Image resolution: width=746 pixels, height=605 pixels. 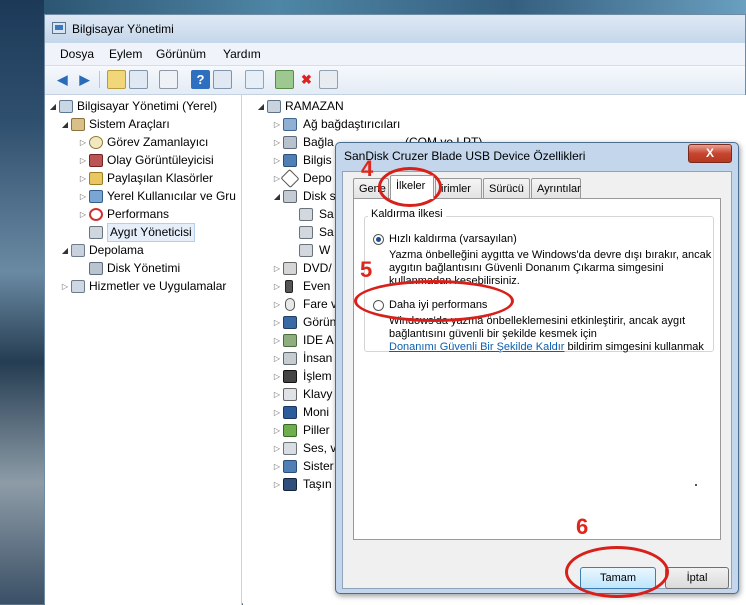 What do you see at coordinates (458, 188) in the screenshot?
I see `tab-birimler: irimler` at bounding box center [458, 188].